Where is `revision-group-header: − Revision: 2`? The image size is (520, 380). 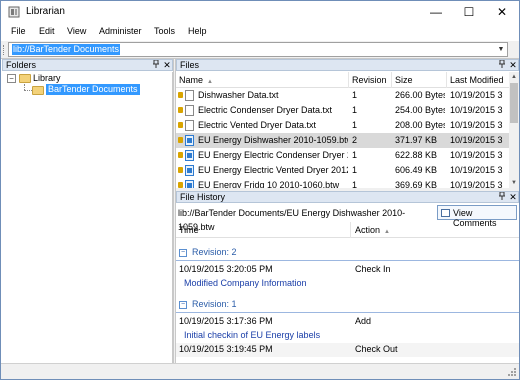
revision-group-header: − Revision: 2 is located at coordinates (347, 253).